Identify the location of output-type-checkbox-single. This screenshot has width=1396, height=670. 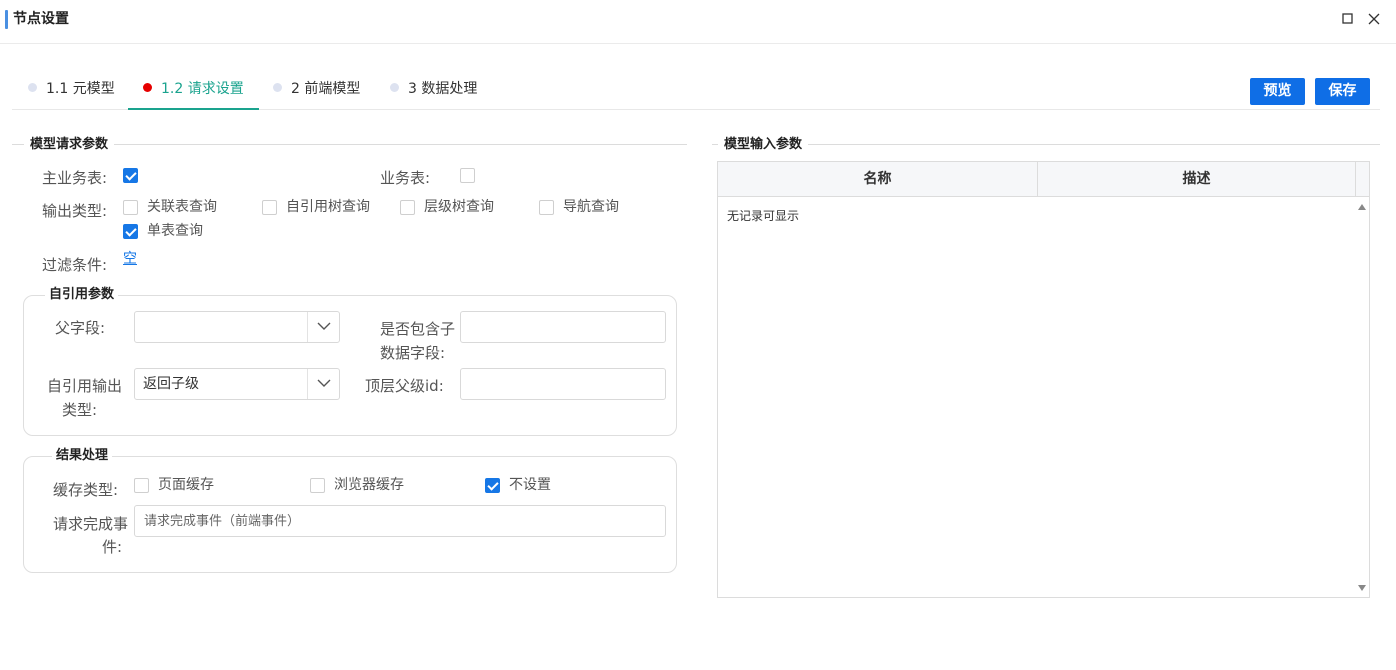
(130, 231).